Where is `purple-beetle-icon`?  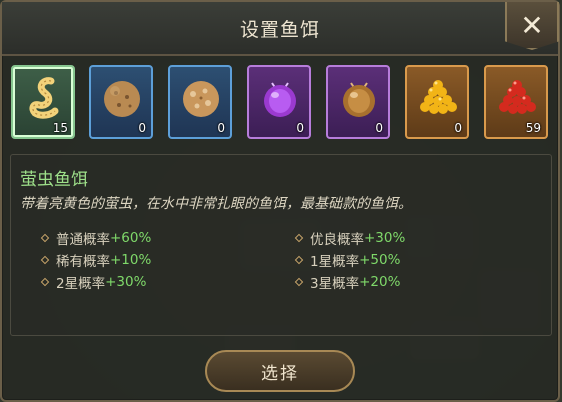 purple-beetle-icon is located at coordinates (280, 99).